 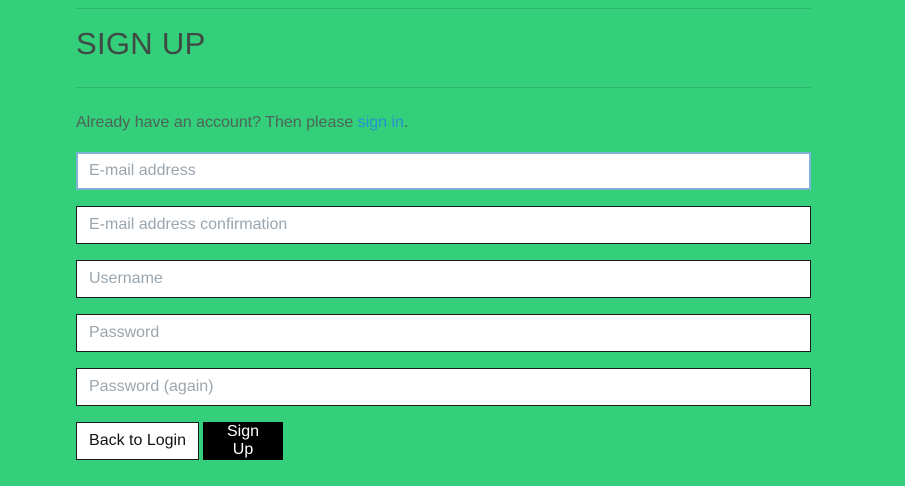 What do you see at coordinates (381, 122) in the screenshot?
I see `sign-in-link: sign in` at bounding box center [381, 122].